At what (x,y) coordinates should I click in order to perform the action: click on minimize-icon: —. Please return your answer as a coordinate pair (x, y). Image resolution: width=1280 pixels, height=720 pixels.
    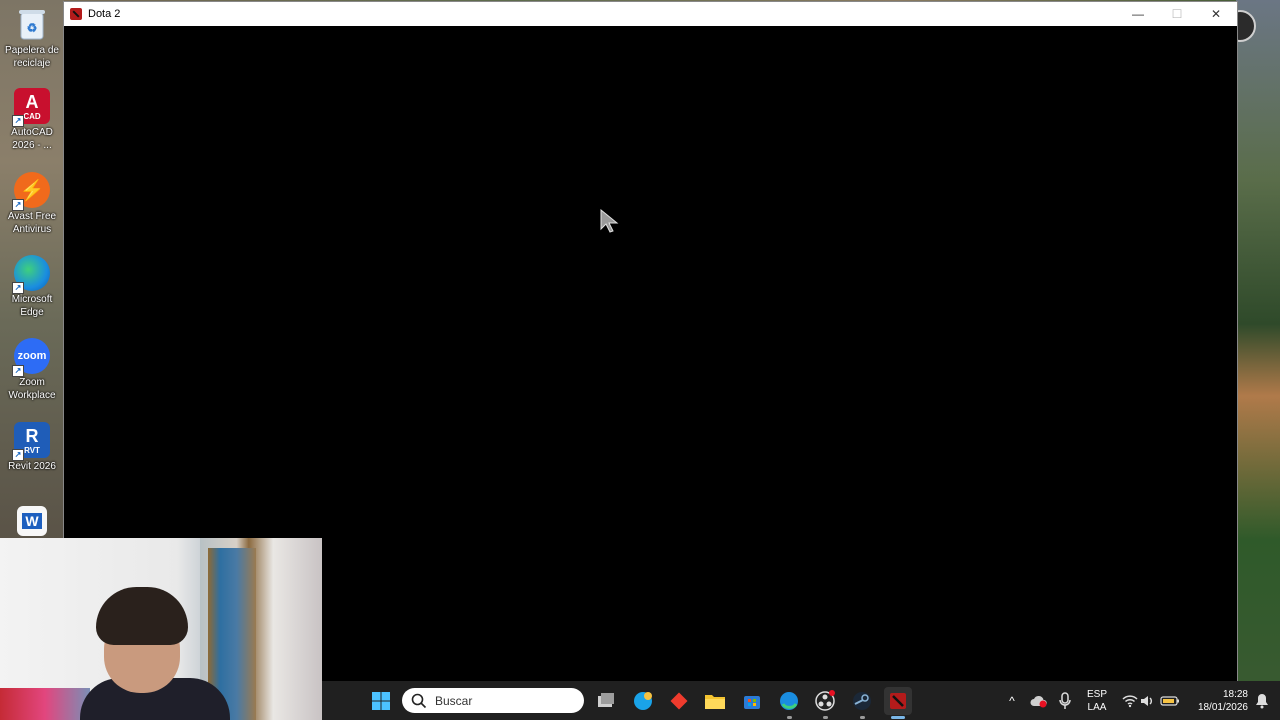
    Looking at the image, I should click on (1138, 14).